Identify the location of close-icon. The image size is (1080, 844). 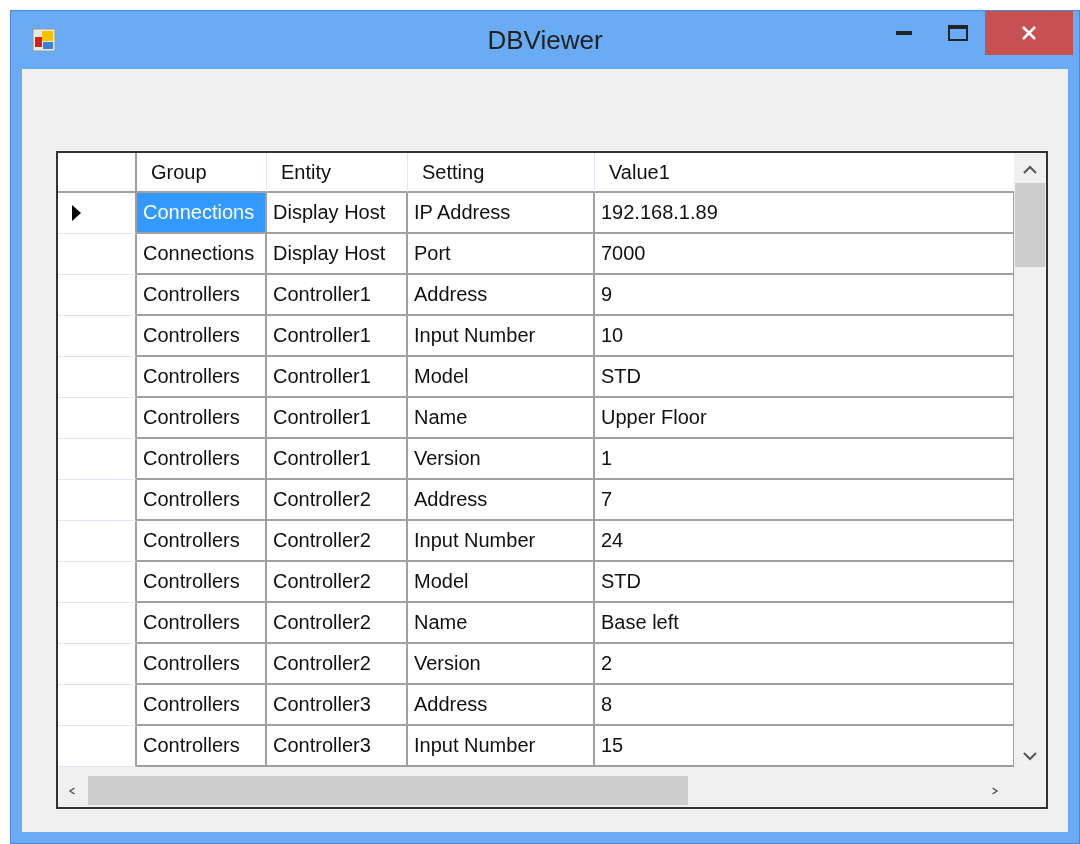
(1029, 33).